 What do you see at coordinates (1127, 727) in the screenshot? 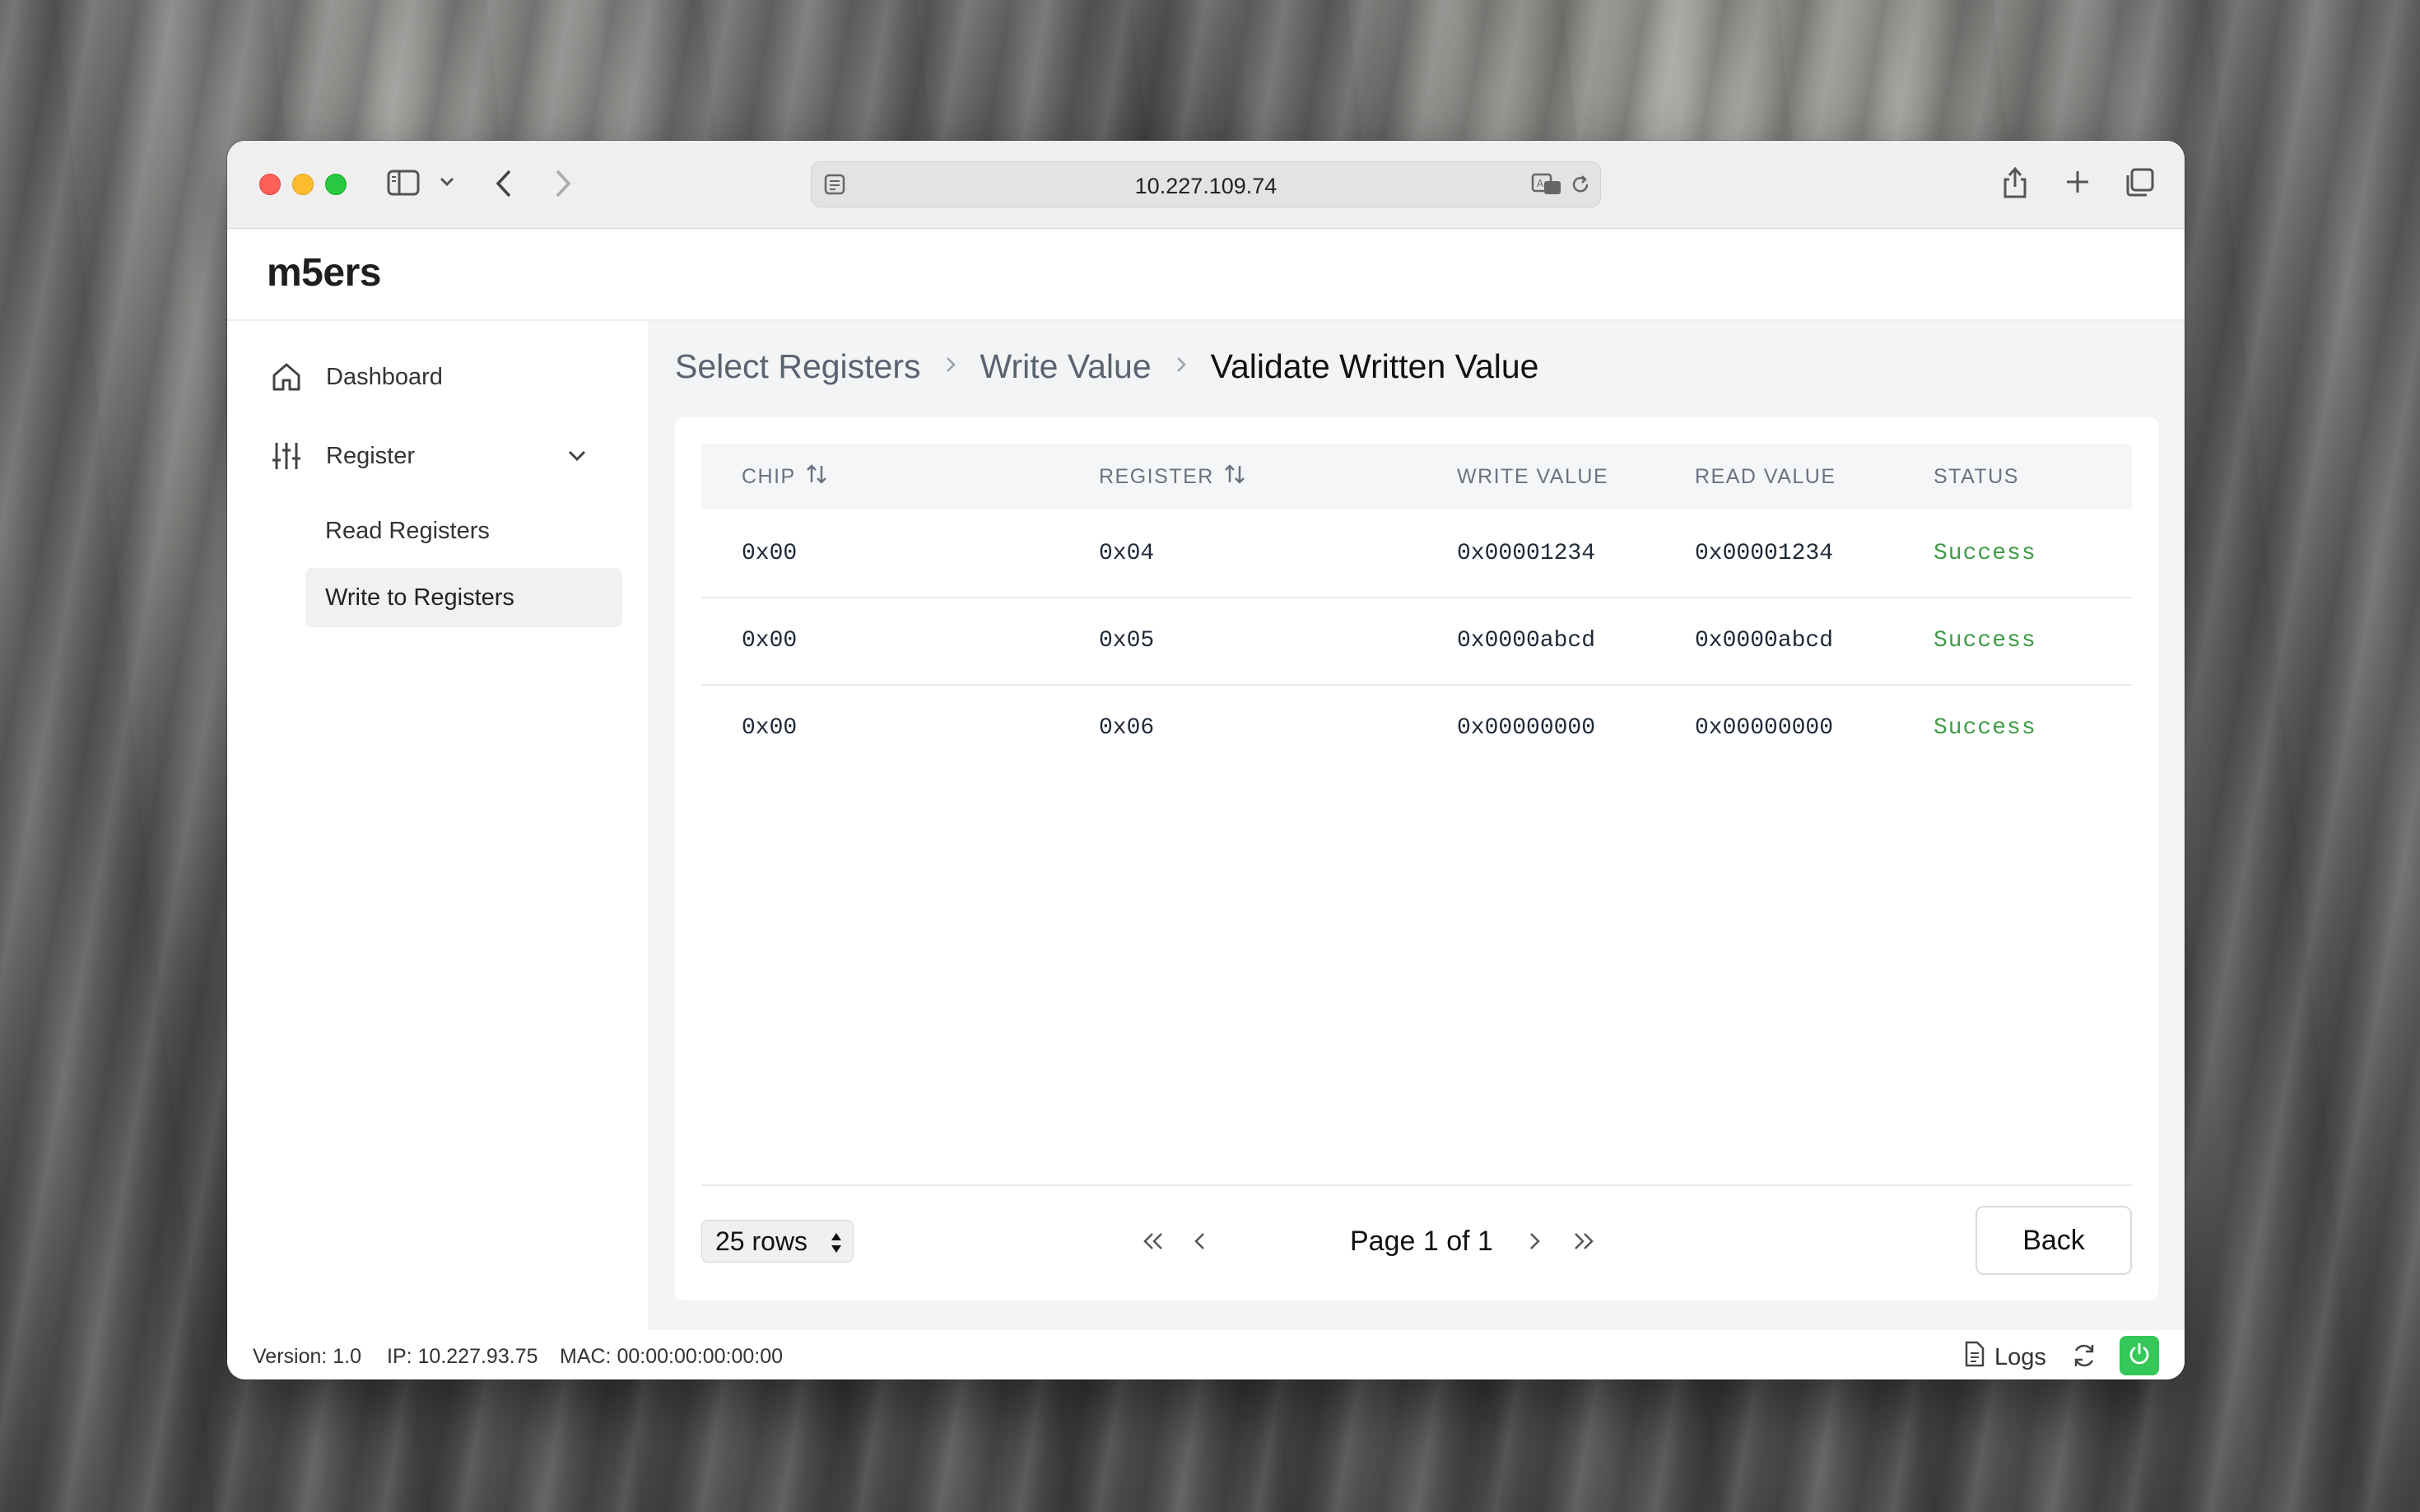
I see `cell-register: 0x06` at bounding box center [1127, 727].